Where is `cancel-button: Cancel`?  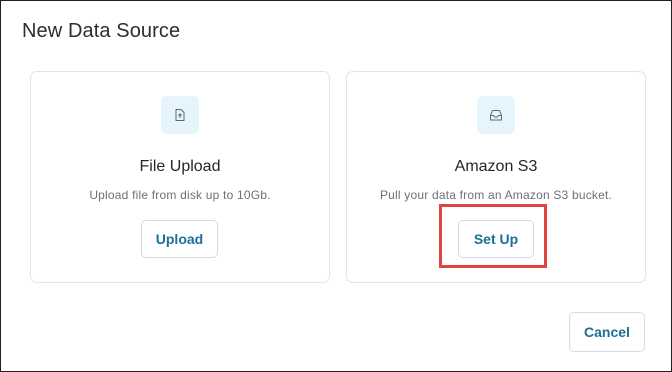
cancel-button: Cancel is located at coordinates (607, 332).